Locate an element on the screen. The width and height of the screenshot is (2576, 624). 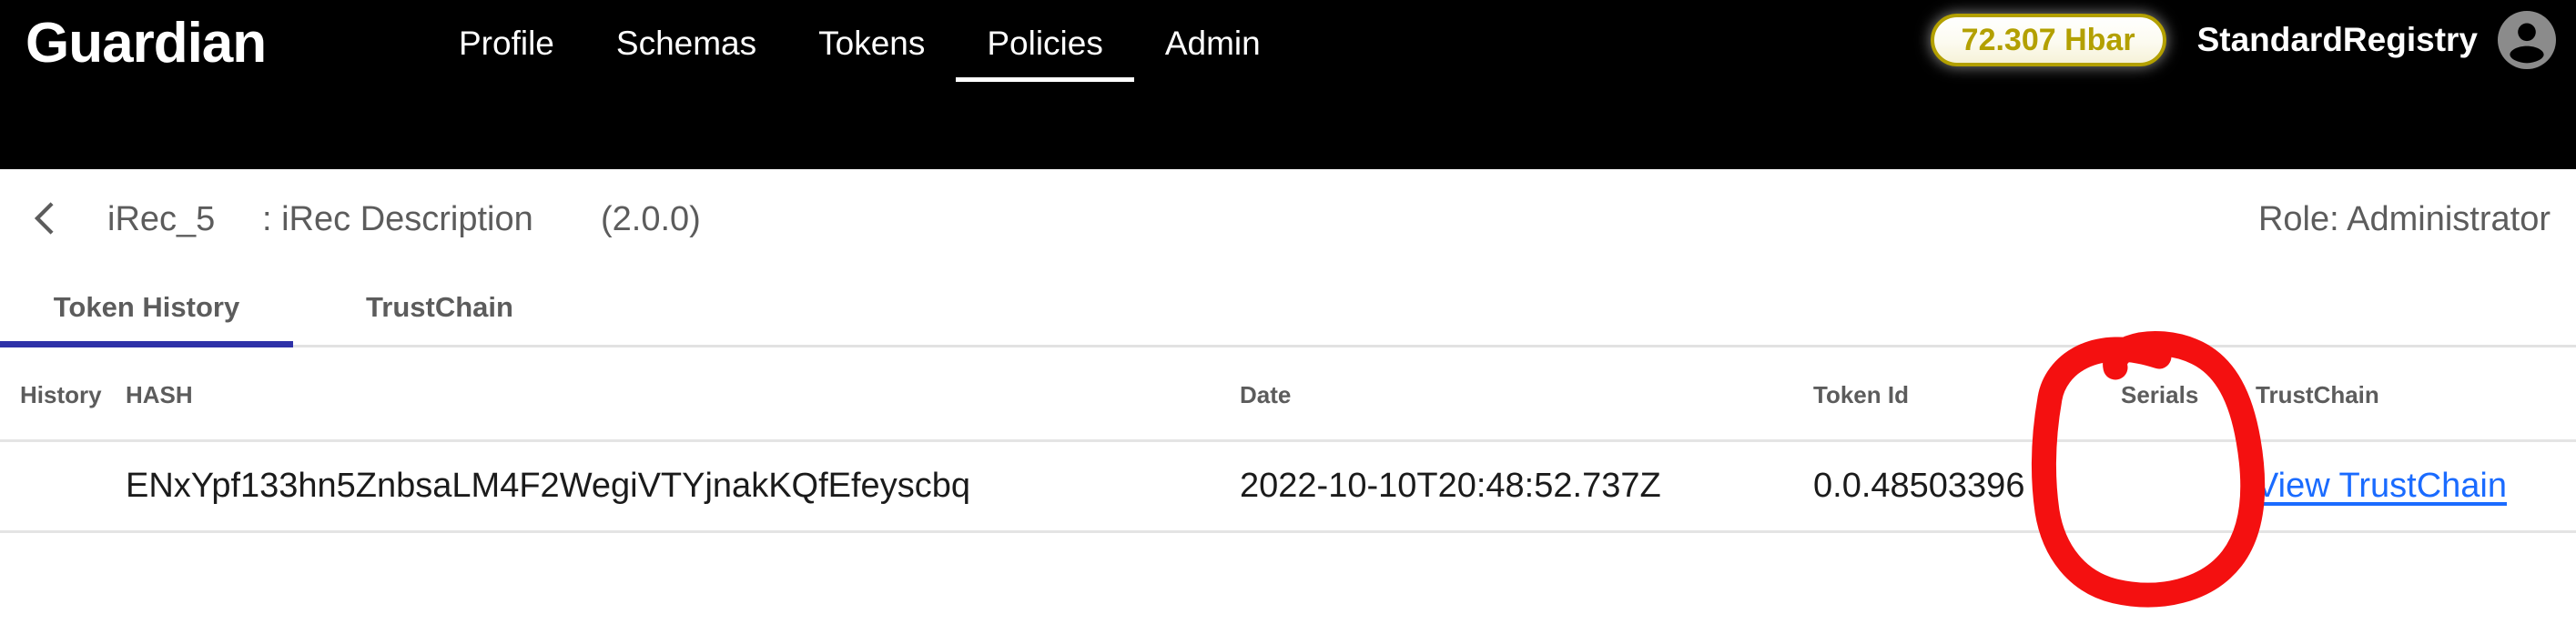
breadcrumb-policy-description: : iRec Description is located at coordinates (397, 219).